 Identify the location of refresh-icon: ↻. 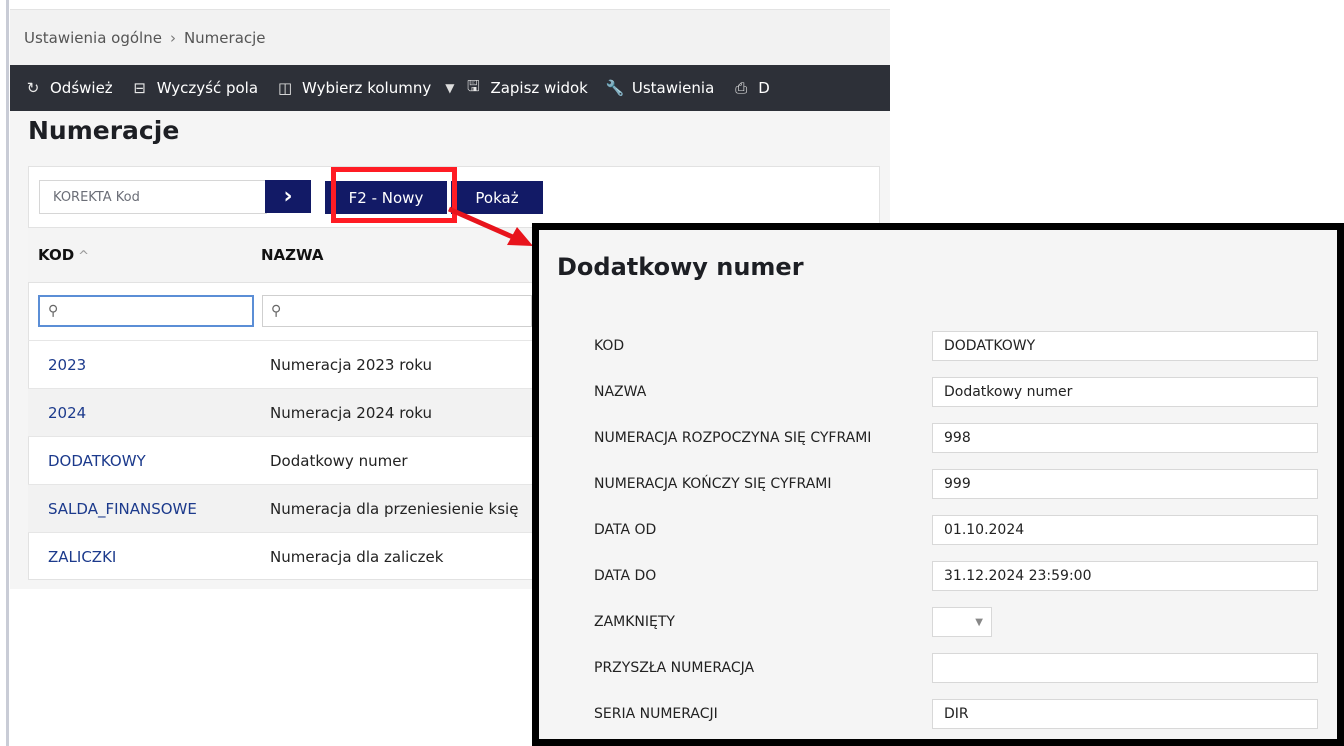
(33, 88).